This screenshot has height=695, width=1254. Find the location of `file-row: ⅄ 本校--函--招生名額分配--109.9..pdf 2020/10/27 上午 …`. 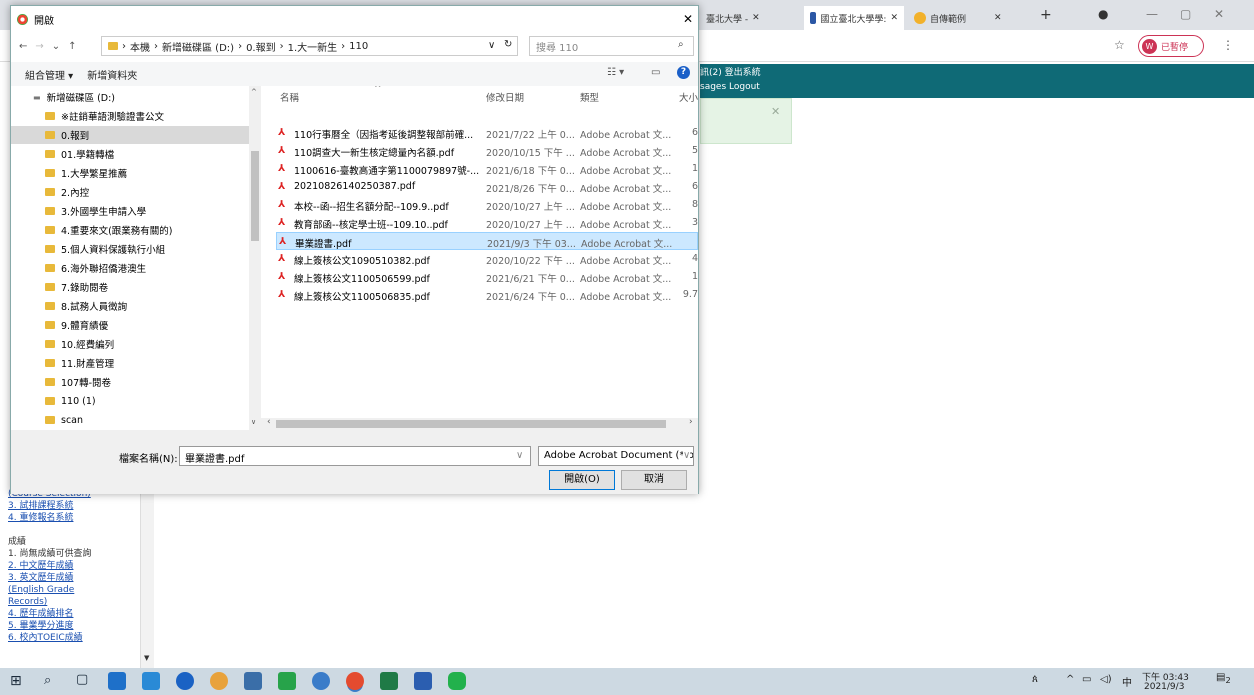

file-row: ⅄ 本校--函--招生名額分配--109.9..pdf 2020/10/27 上午 … is located at coordinates (487, 205).